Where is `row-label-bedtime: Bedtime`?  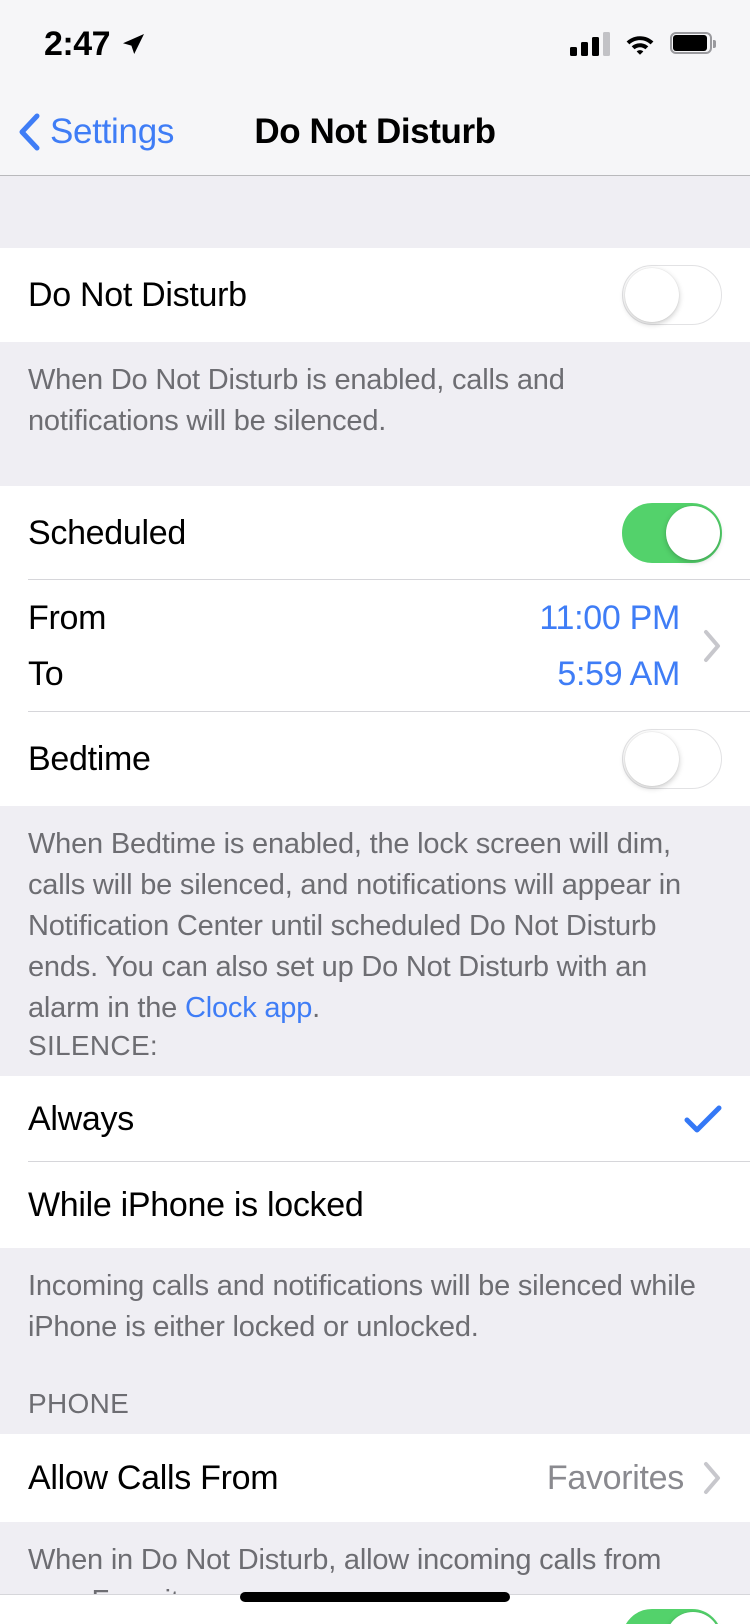
row-label-bedtime: Bedtime is located at coordinates (89, 758).